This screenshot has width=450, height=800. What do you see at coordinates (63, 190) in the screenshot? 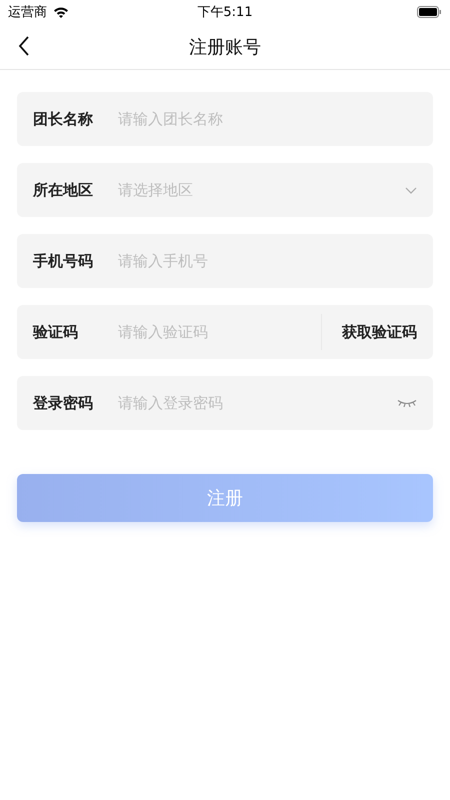
I see `field-label: 所在地区` at bounding box center [63, 190].